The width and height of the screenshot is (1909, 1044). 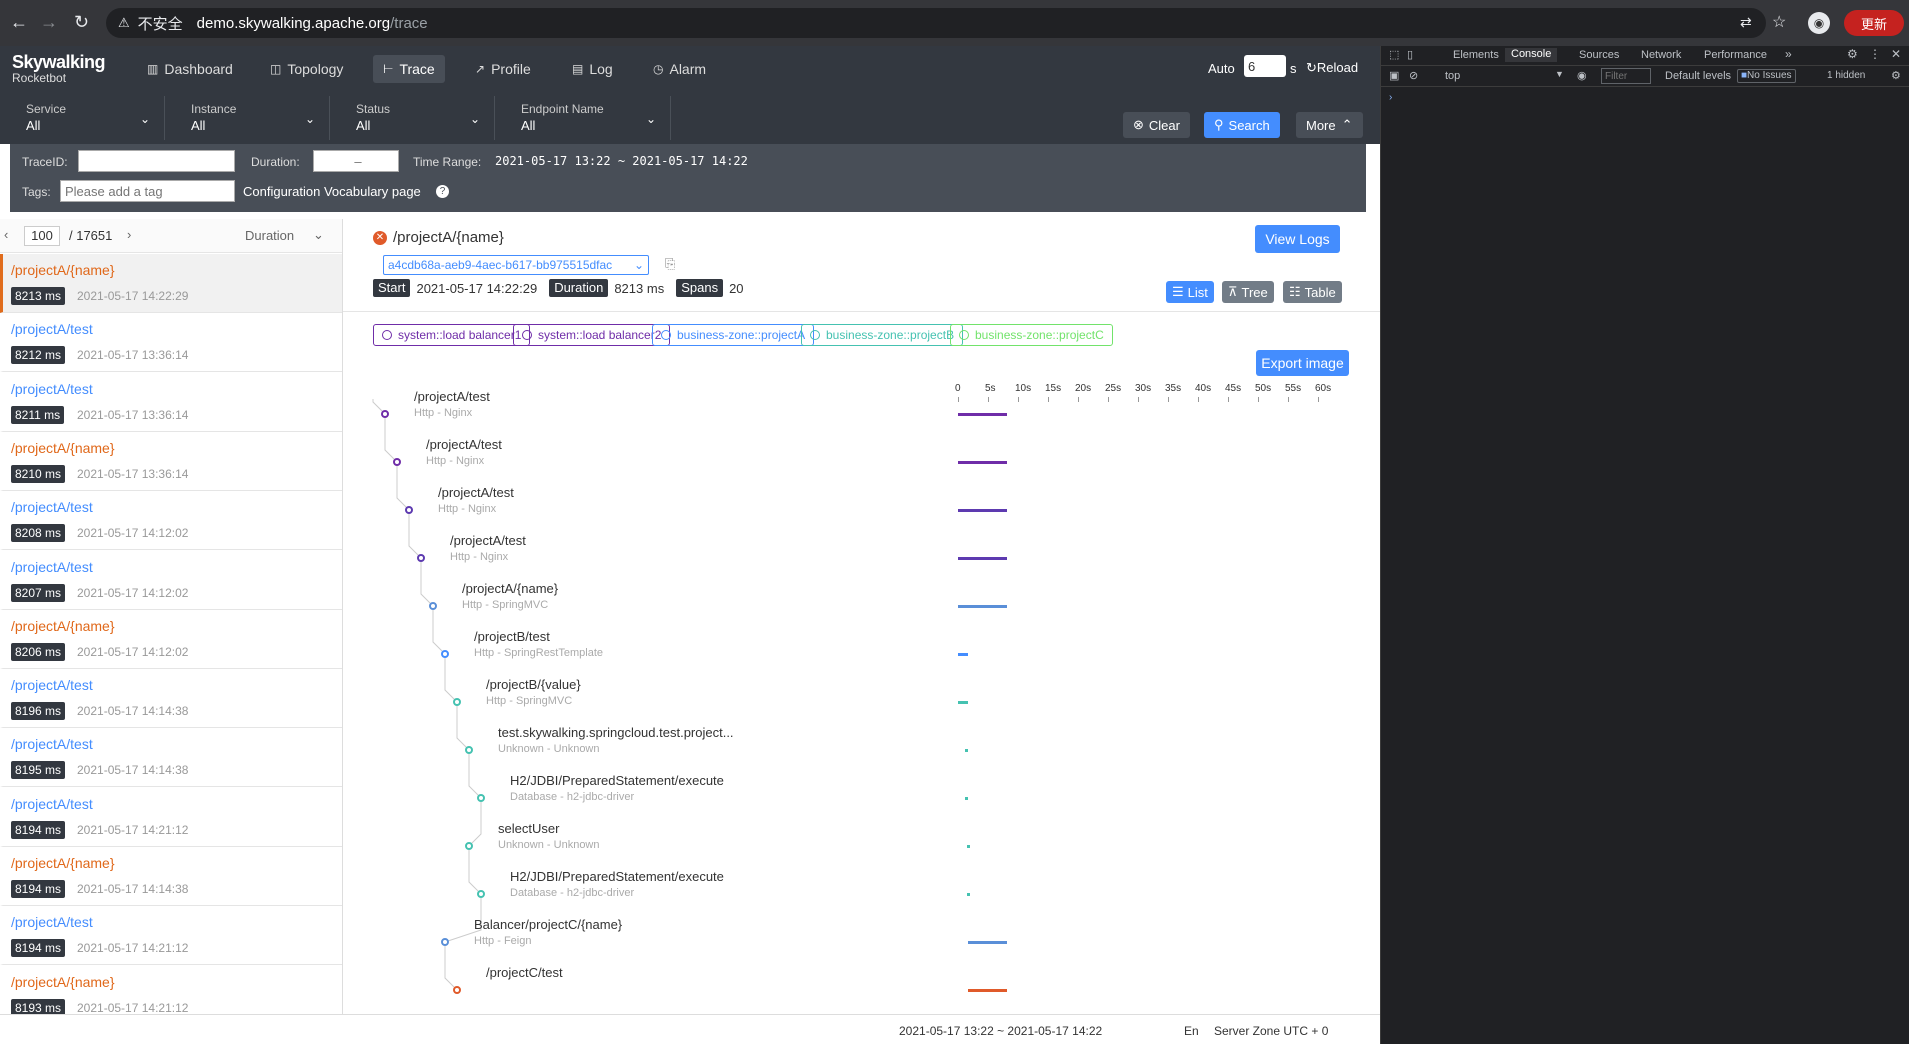 What do you see at coordinates (1332, 68) in the screenshot?
I see `reload-button: ↻Reload` at bounding box center [1332, 68].